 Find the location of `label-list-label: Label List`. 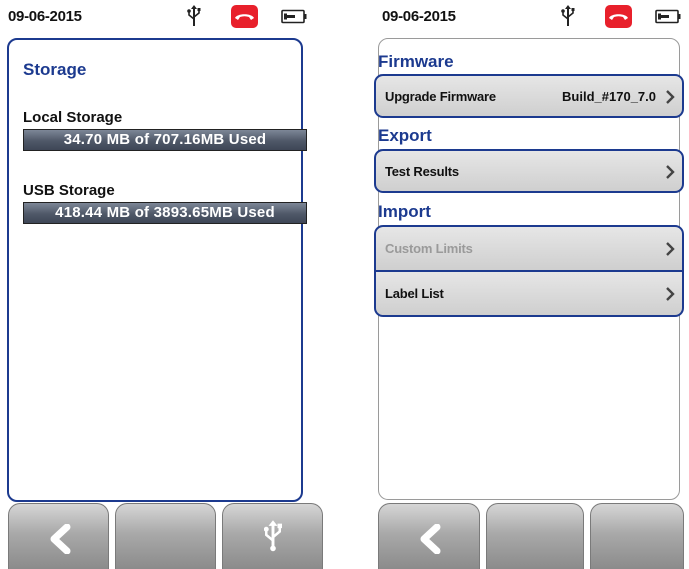

label-list-label: Label List is located at coordinates (414, 293).